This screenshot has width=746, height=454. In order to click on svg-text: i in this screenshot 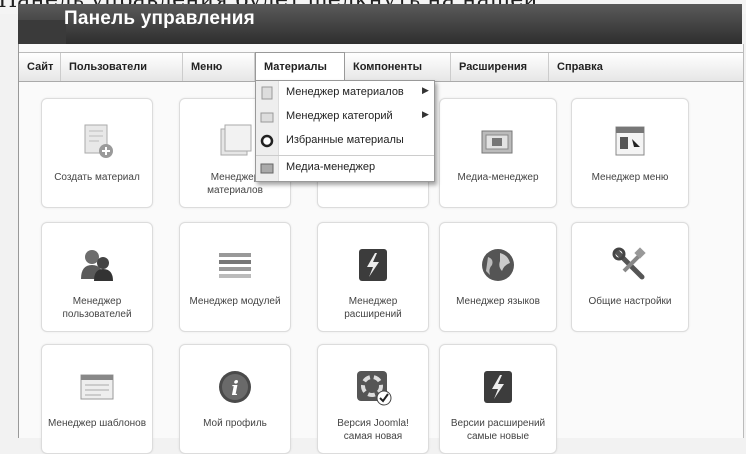, I will do `click(235, 388)`.